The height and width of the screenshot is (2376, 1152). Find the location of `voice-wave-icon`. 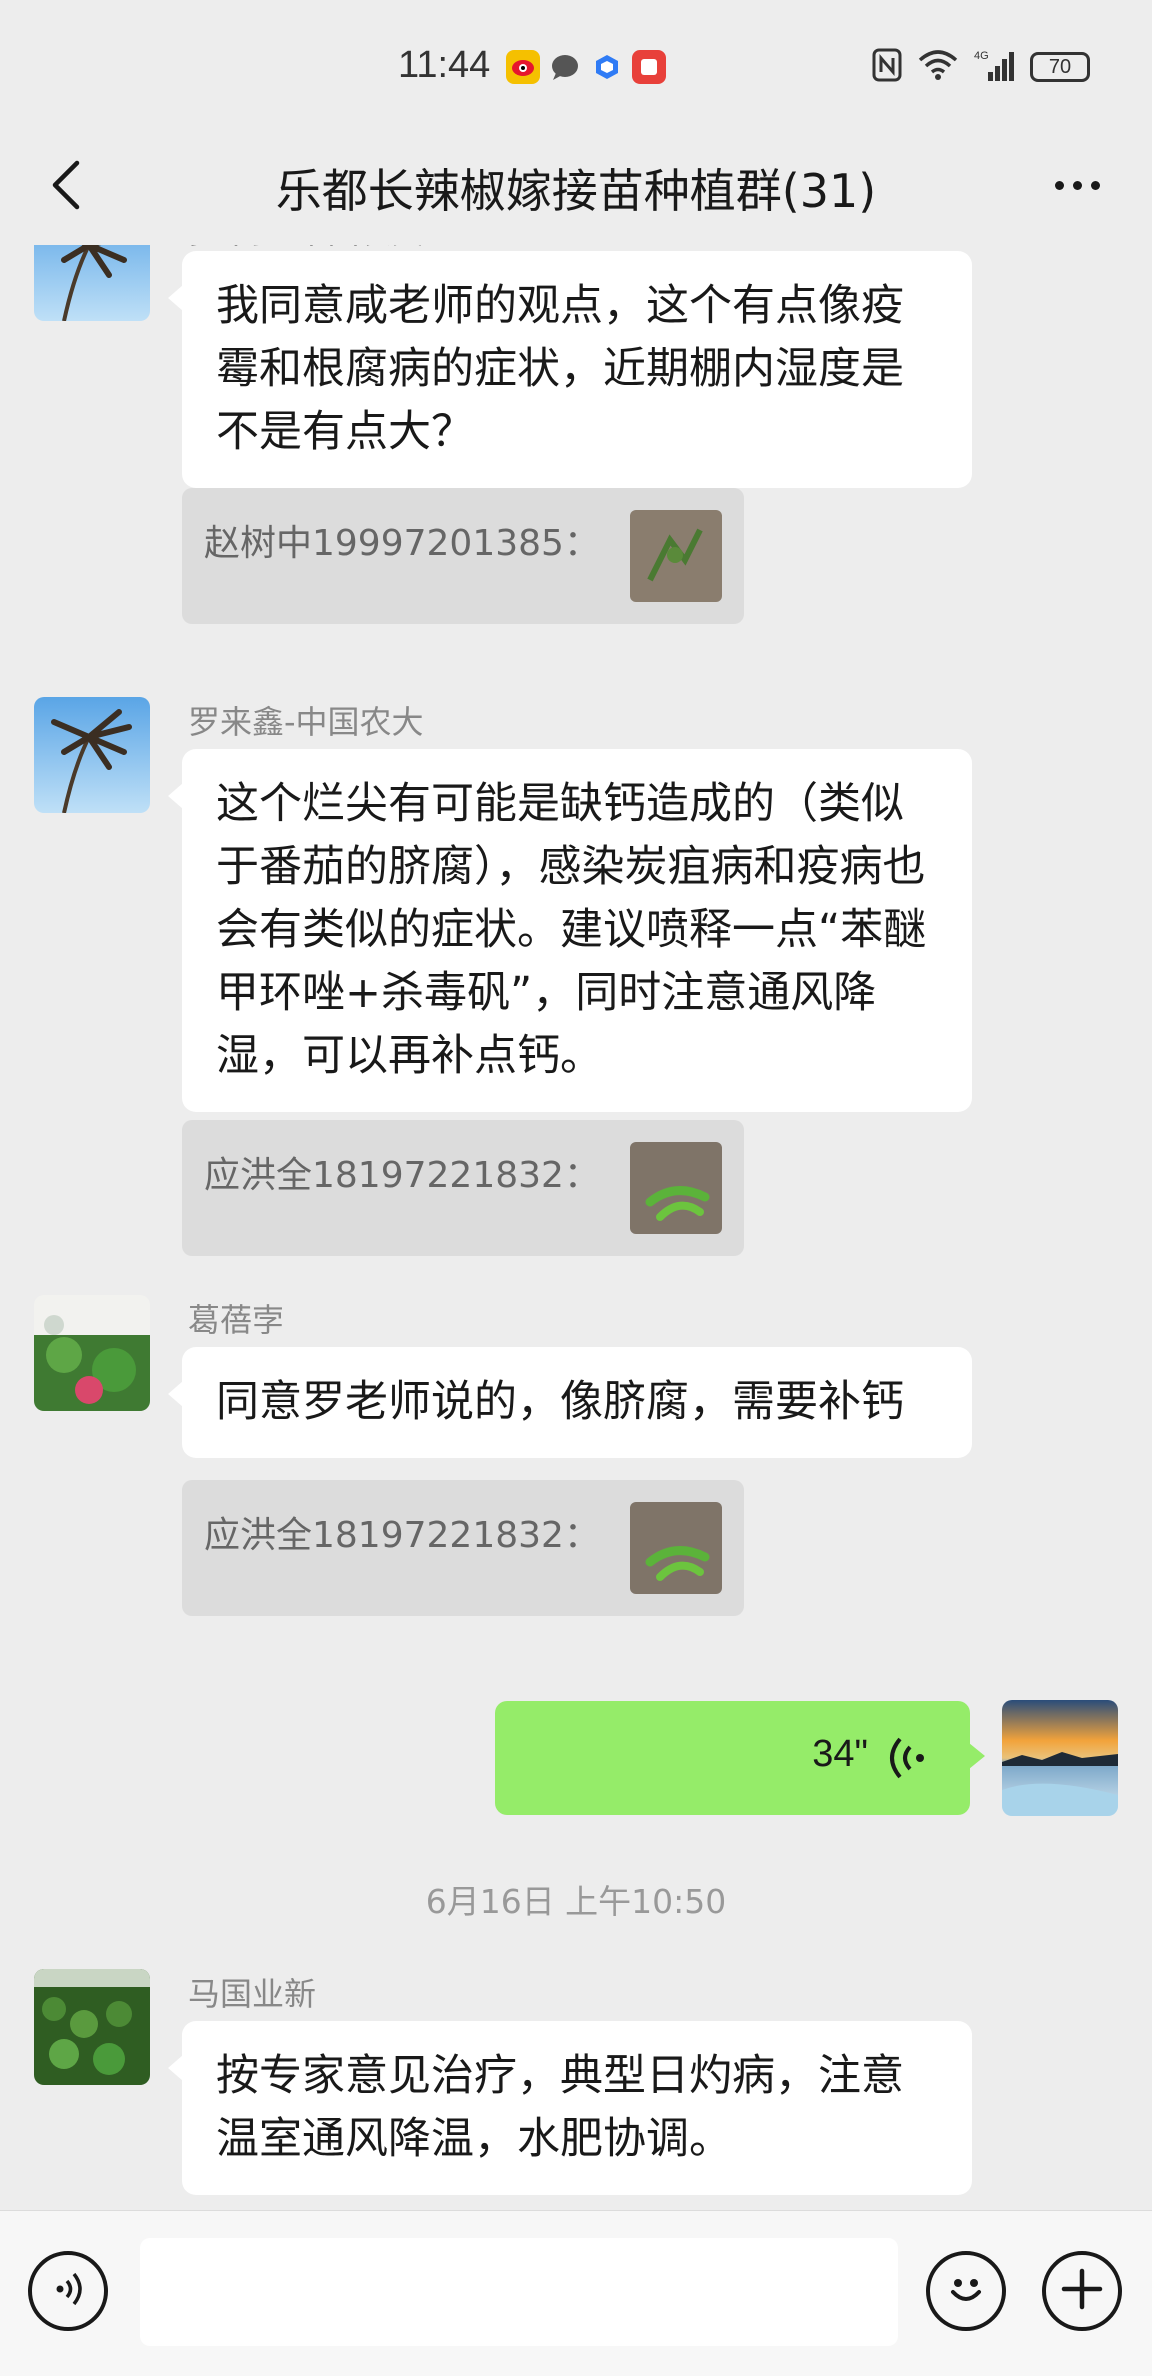

voice-wave-icon is located at coordinates (907, 1758).